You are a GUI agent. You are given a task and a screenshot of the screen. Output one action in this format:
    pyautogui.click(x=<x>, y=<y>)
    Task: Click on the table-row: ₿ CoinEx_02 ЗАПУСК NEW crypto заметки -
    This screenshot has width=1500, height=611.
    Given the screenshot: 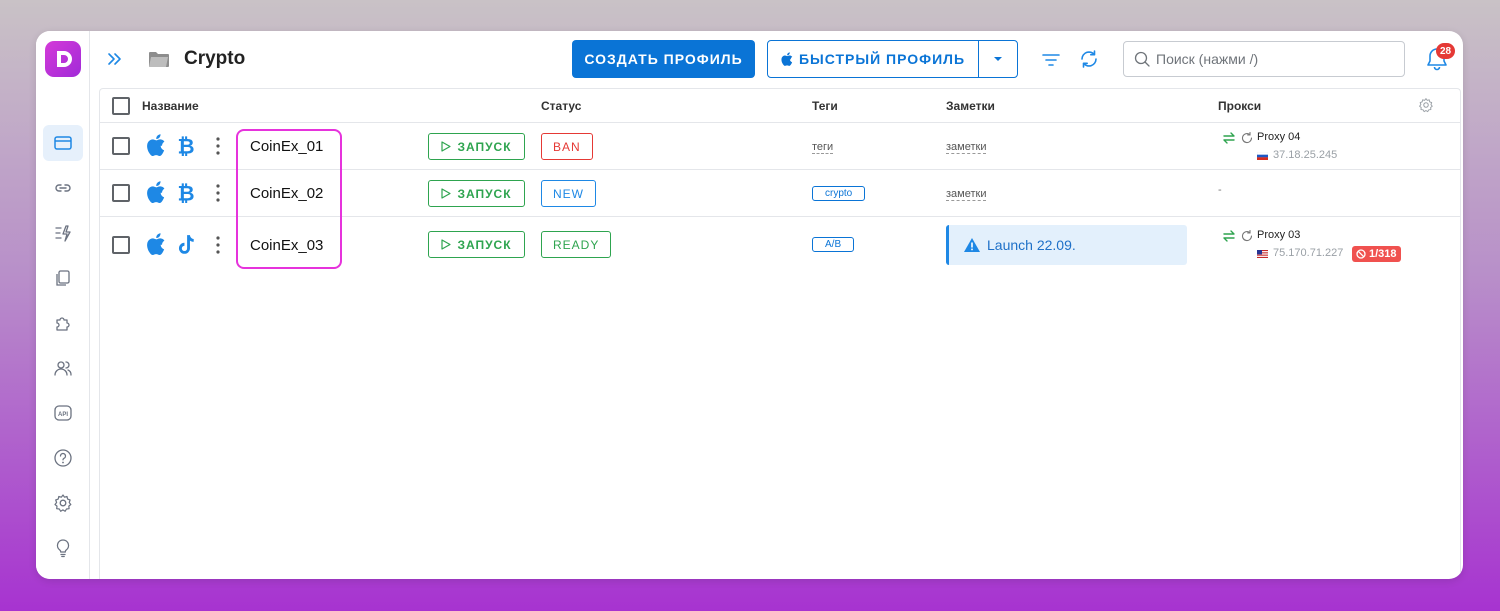 What is the action you would take?
    pyautogui.click(x=780, y=193)
    